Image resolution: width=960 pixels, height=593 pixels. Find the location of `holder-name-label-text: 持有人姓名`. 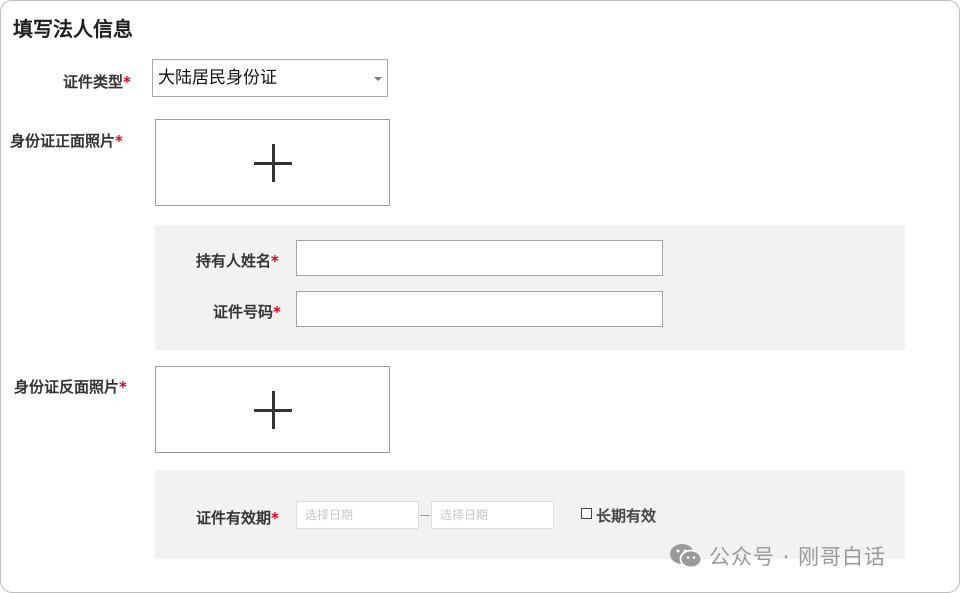

holder-name-label-text: 持有人姓名 is located at coordinates (234, 261).